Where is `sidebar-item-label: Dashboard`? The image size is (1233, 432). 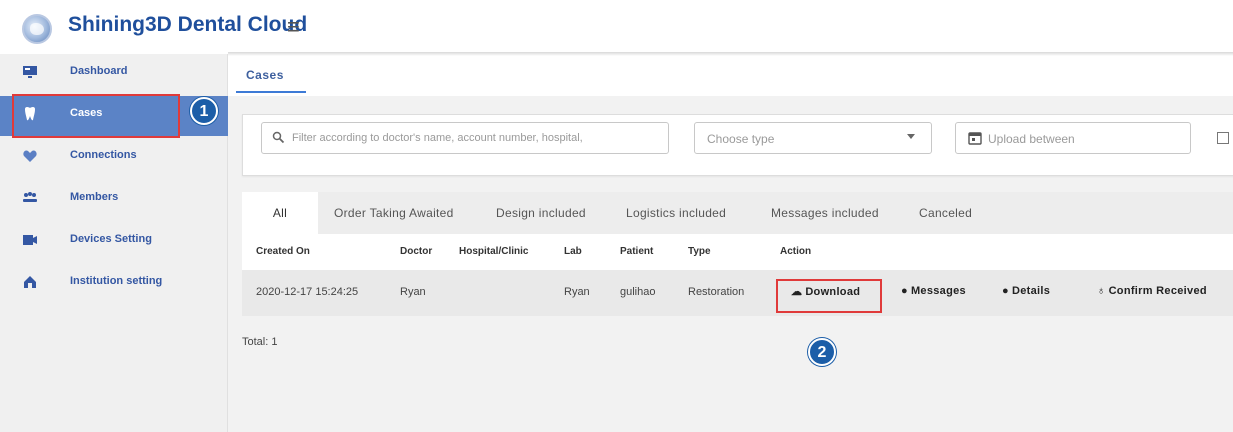
sidebar-item-label: Dashboard is located at coordinates (99, 71).